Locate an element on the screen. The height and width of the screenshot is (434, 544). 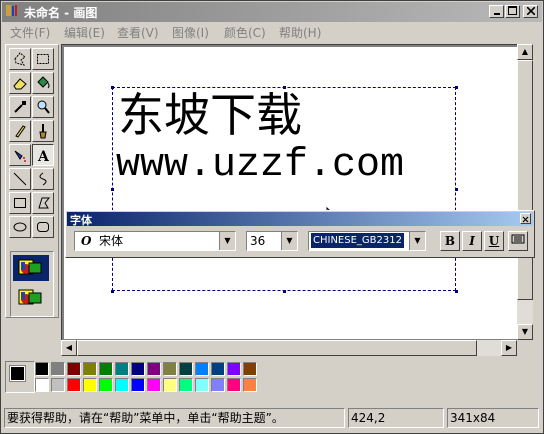
font-name-select: O 宋体 ▼ is located at coordinates (155, 241).